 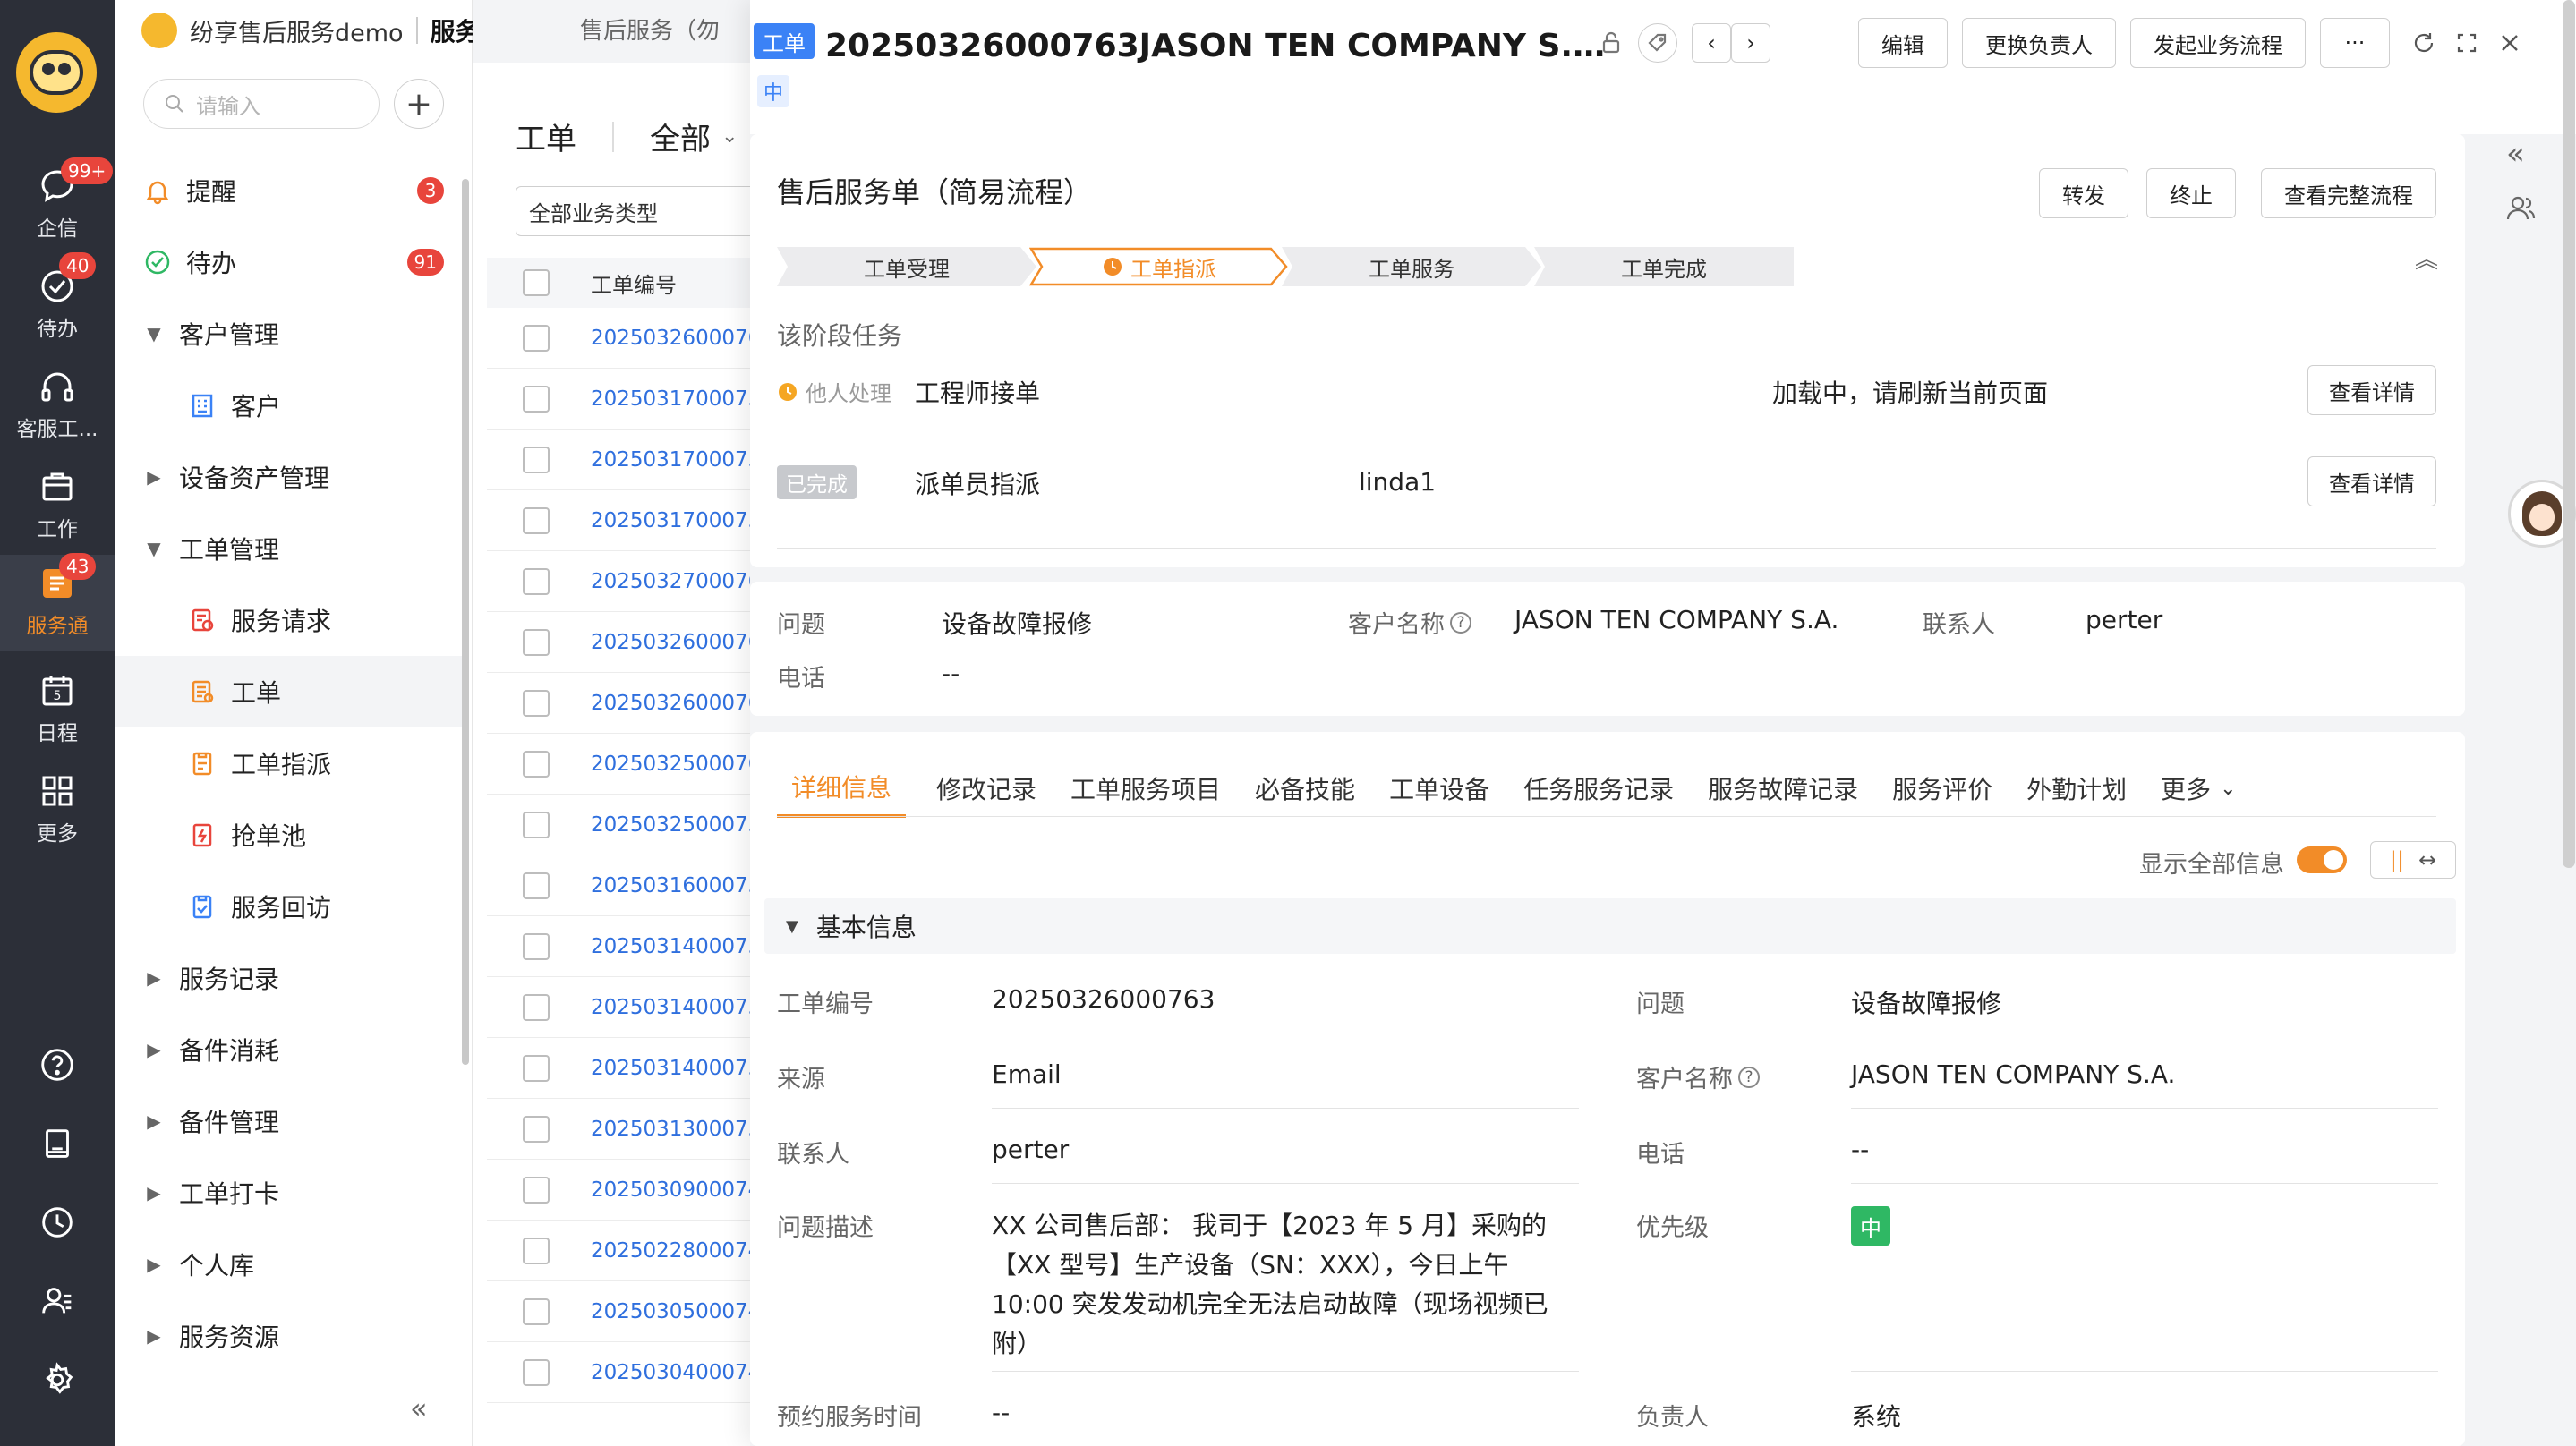 I want to click on tab-change-log: 修改记录, so click(x=986, y=788).